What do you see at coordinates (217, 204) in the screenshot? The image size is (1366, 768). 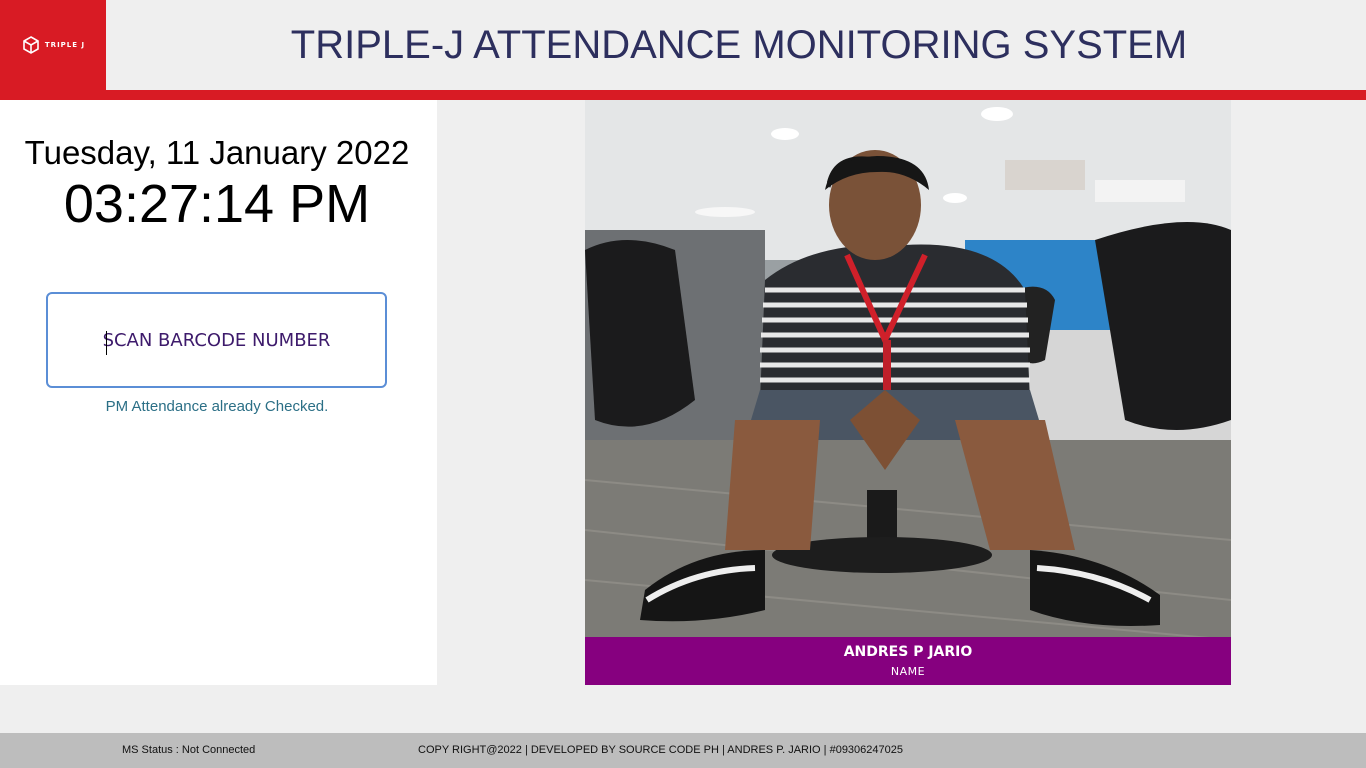 I see `current-time: 03:27:14 PM` at bounding box center [217, 204].